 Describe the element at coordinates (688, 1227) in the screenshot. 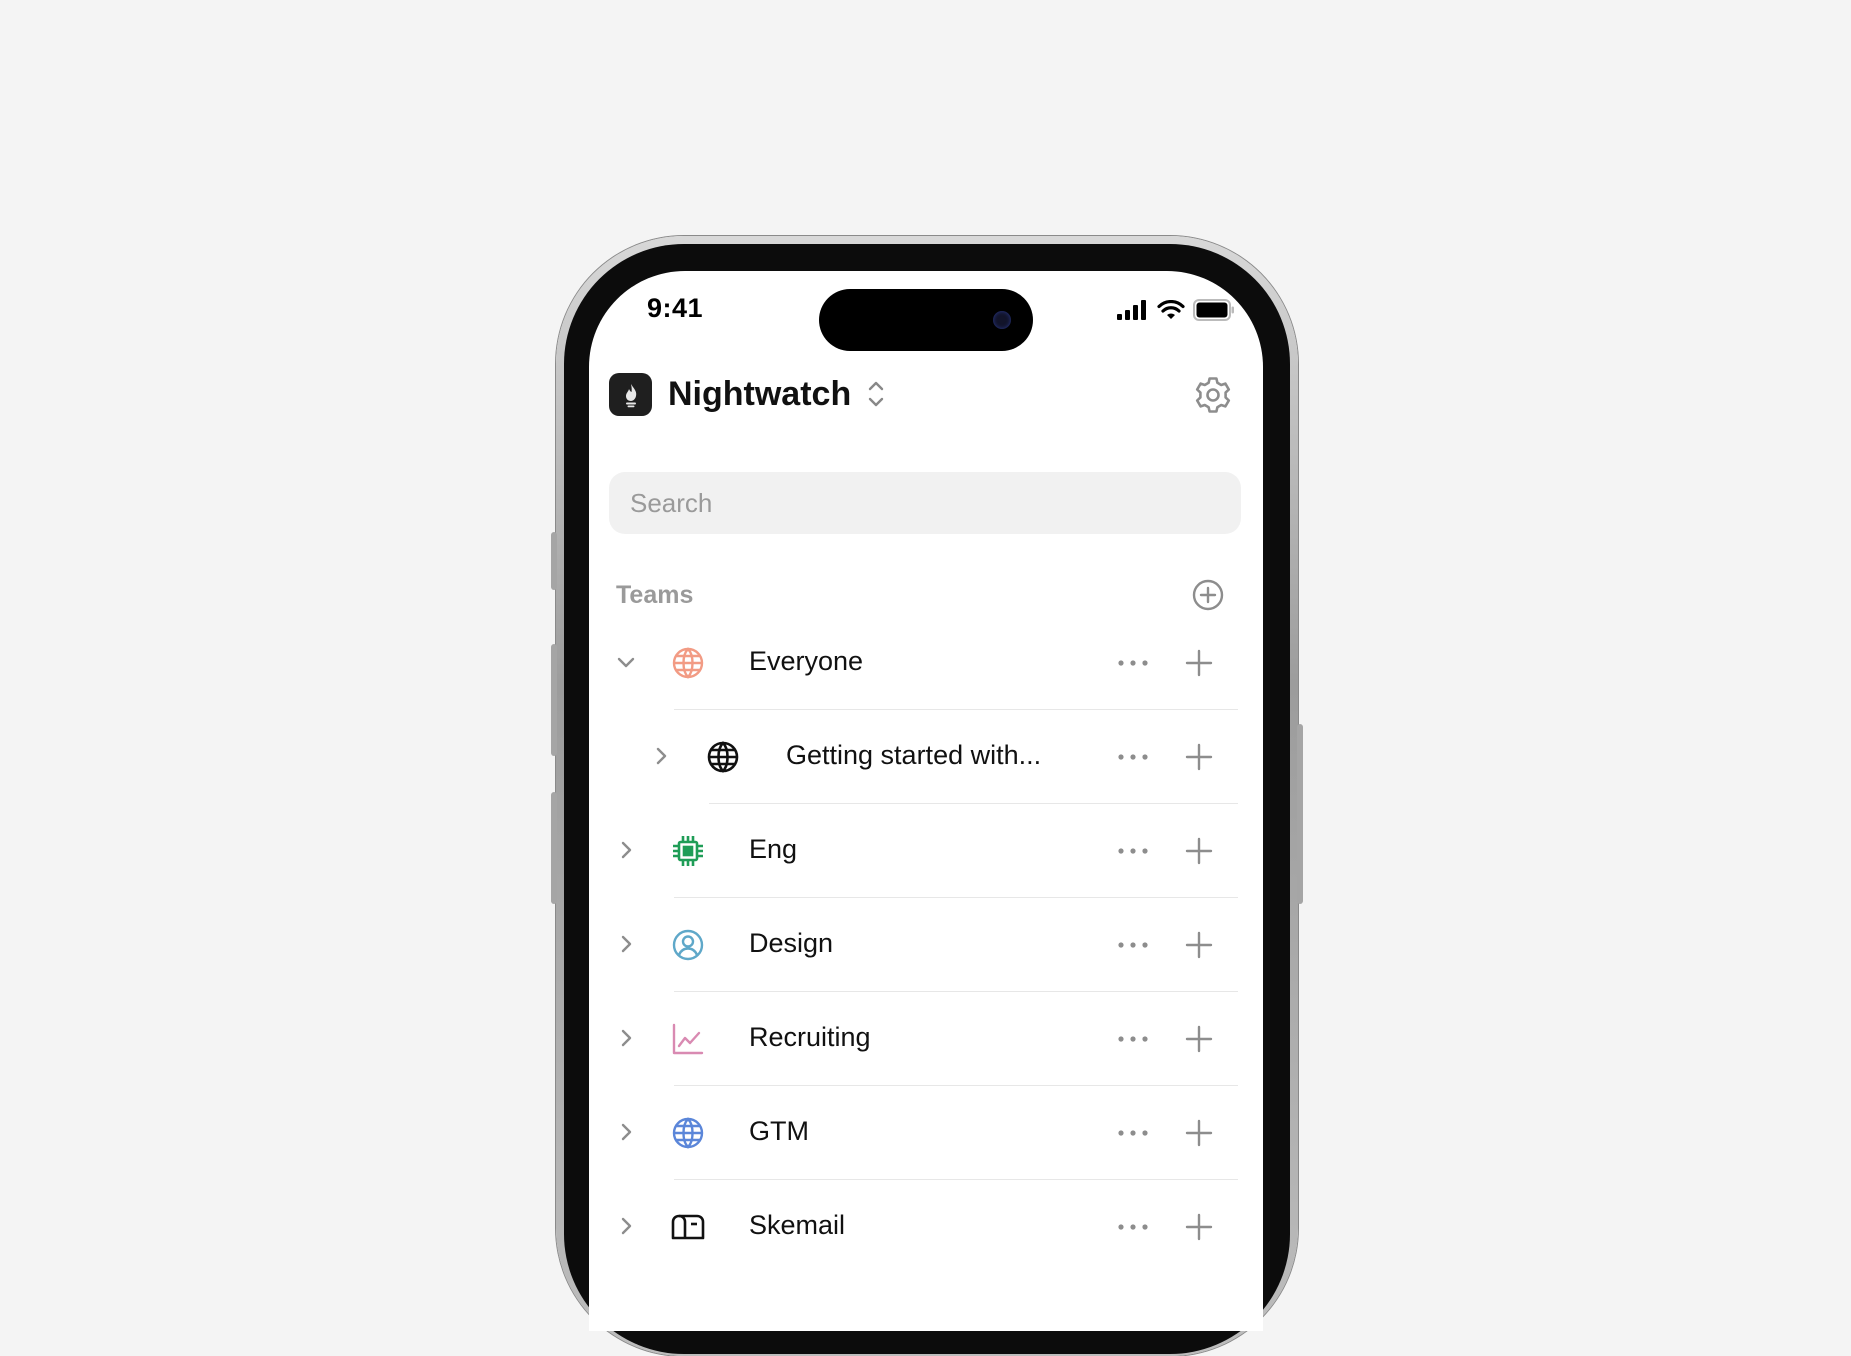

I see `mailbox-icon` at that location.